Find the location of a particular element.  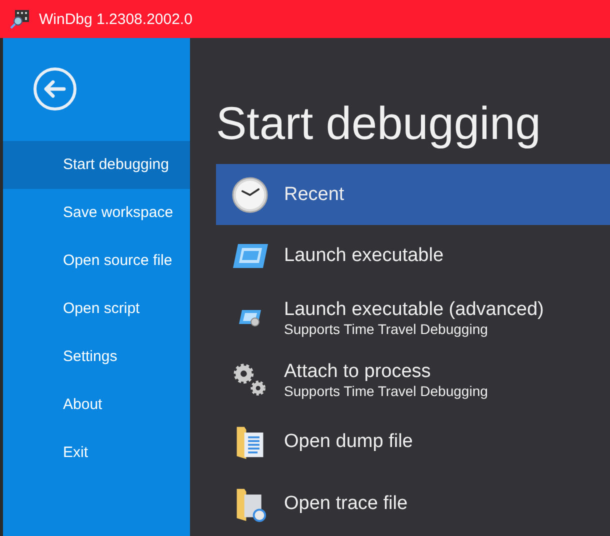

page-heading: Start debugging is located at coordinates (379, 123).